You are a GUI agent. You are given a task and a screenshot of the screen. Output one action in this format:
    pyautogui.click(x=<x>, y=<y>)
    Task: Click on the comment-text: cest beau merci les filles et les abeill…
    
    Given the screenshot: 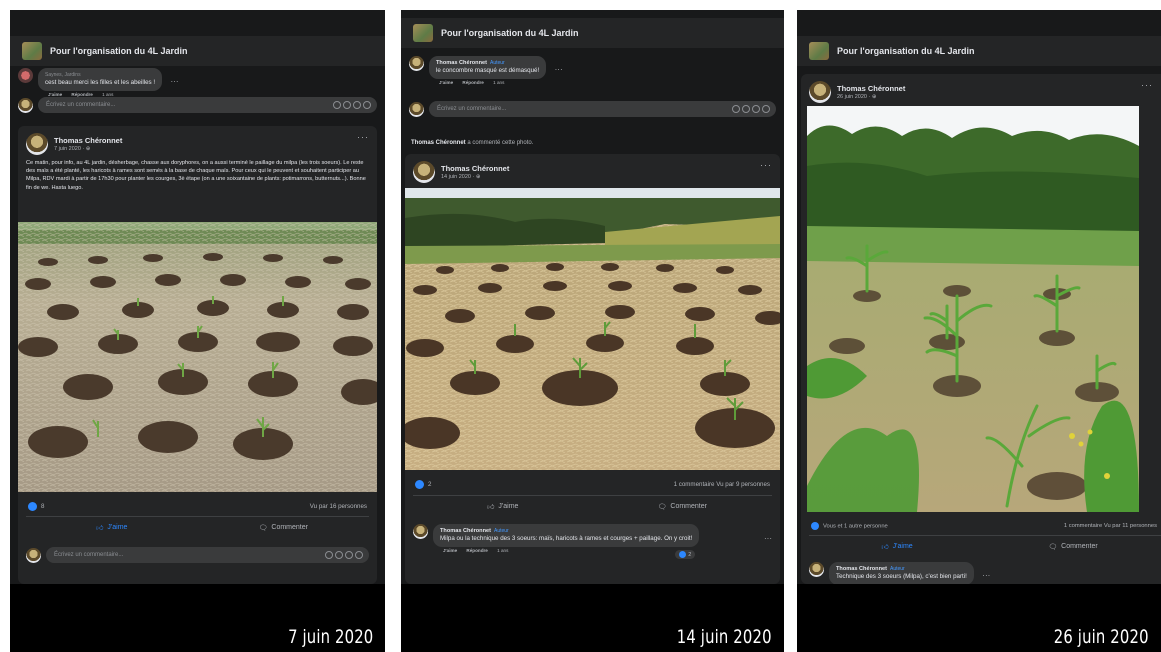 What is the action you would take?
    pyautogui.click(x=100, y=82)
    